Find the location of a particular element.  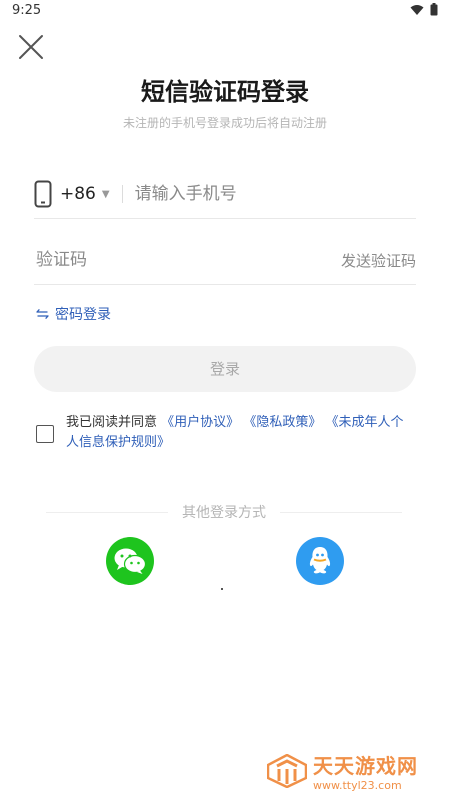

close-button is located at coordinates (31, 47).